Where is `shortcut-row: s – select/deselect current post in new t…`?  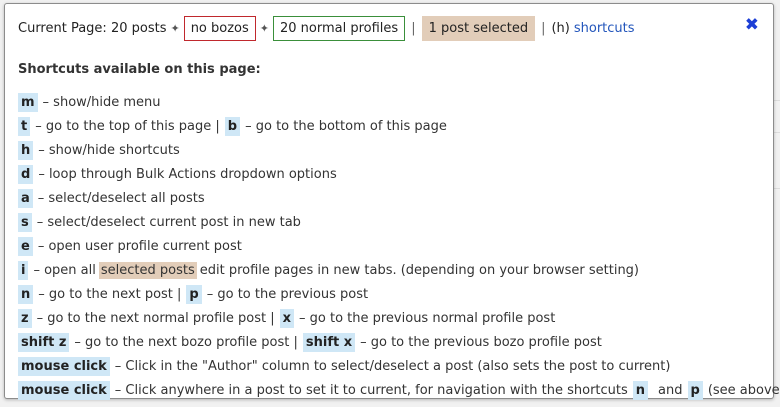 shortcut-row: s – select/deselect current post in new t… is located at coordinates (391, 222).